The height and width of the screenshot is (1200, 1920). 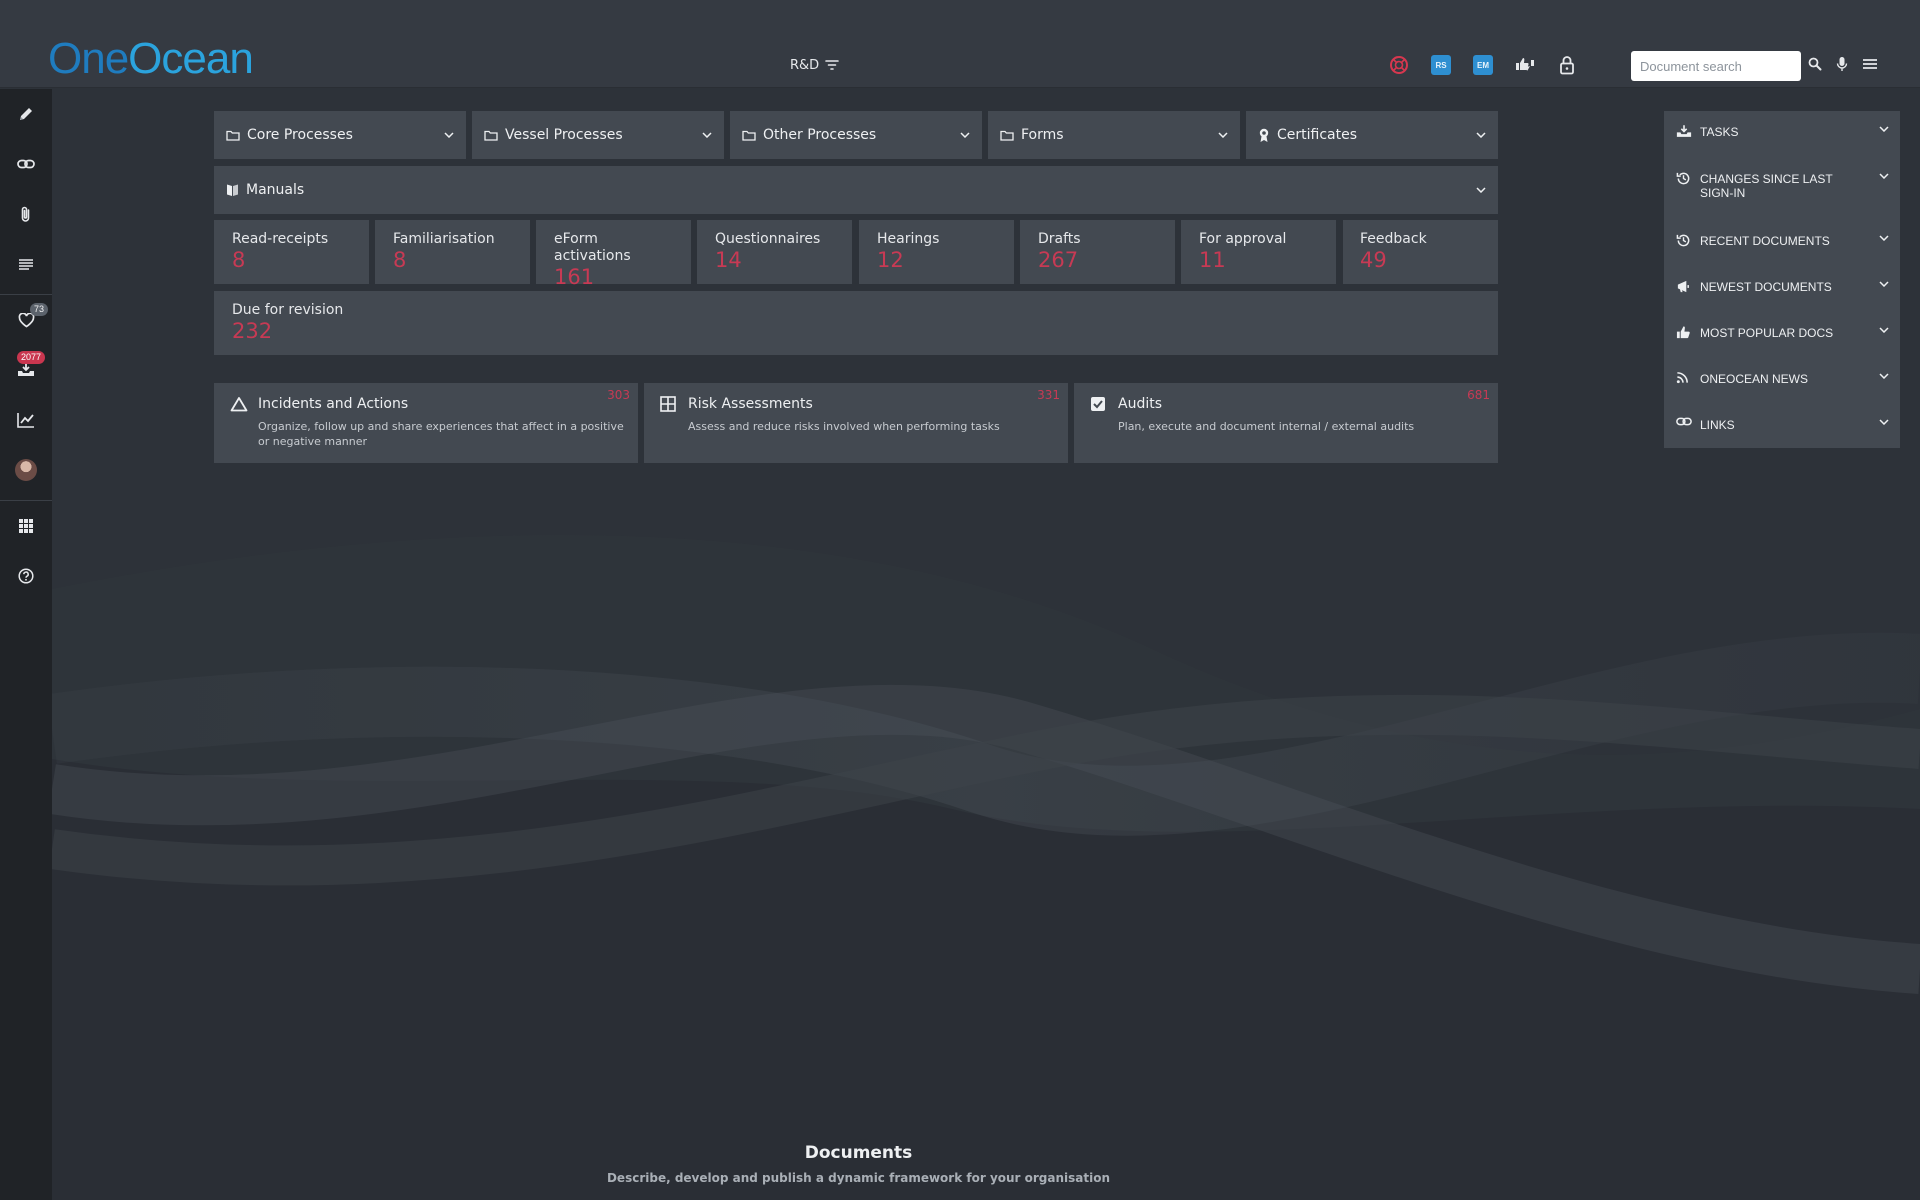 What do you see at coordinates (856, 323) in the screenshot?
I see `stat-tile-due-for-revision: Due for revision 232` at bounding box center [856, 323].